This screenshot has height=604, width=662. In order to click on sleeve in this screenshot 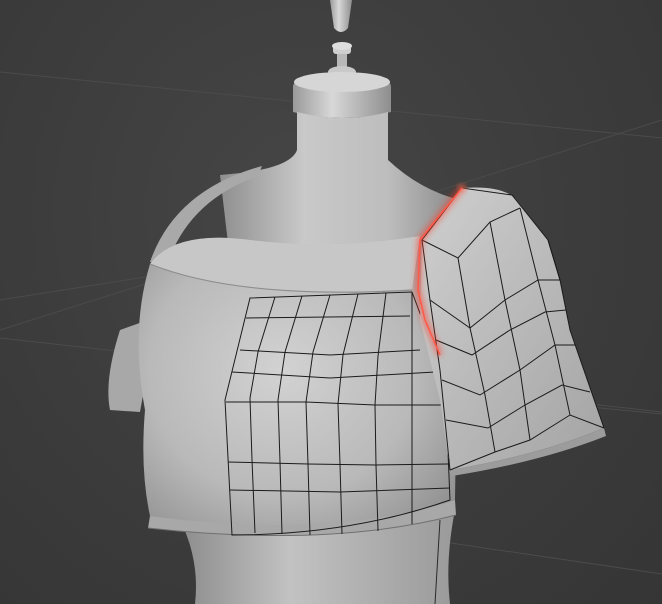, I will do `click(513, 331)`.